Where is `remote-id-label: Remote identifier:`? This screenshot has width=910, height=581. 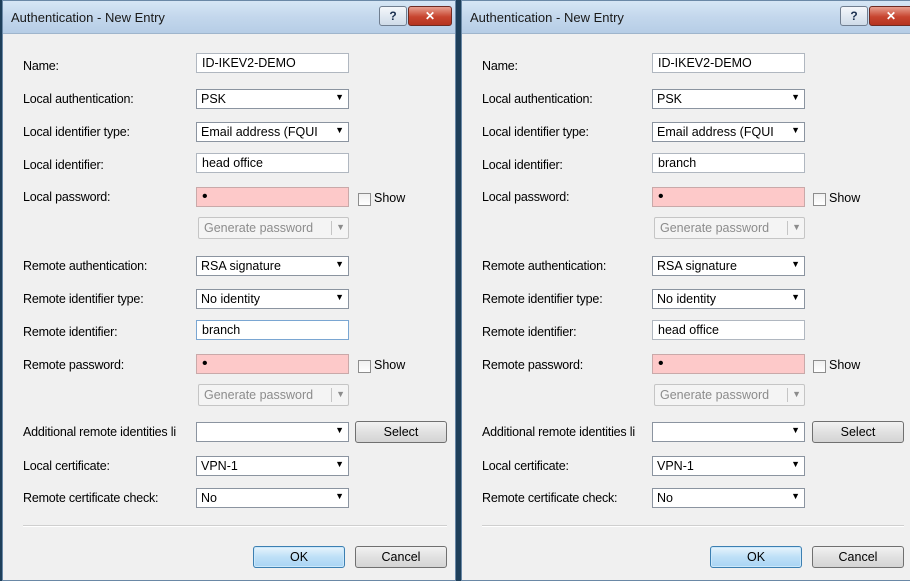
remote-id-label: Remote identifier: is located at coordinates (529, 332).